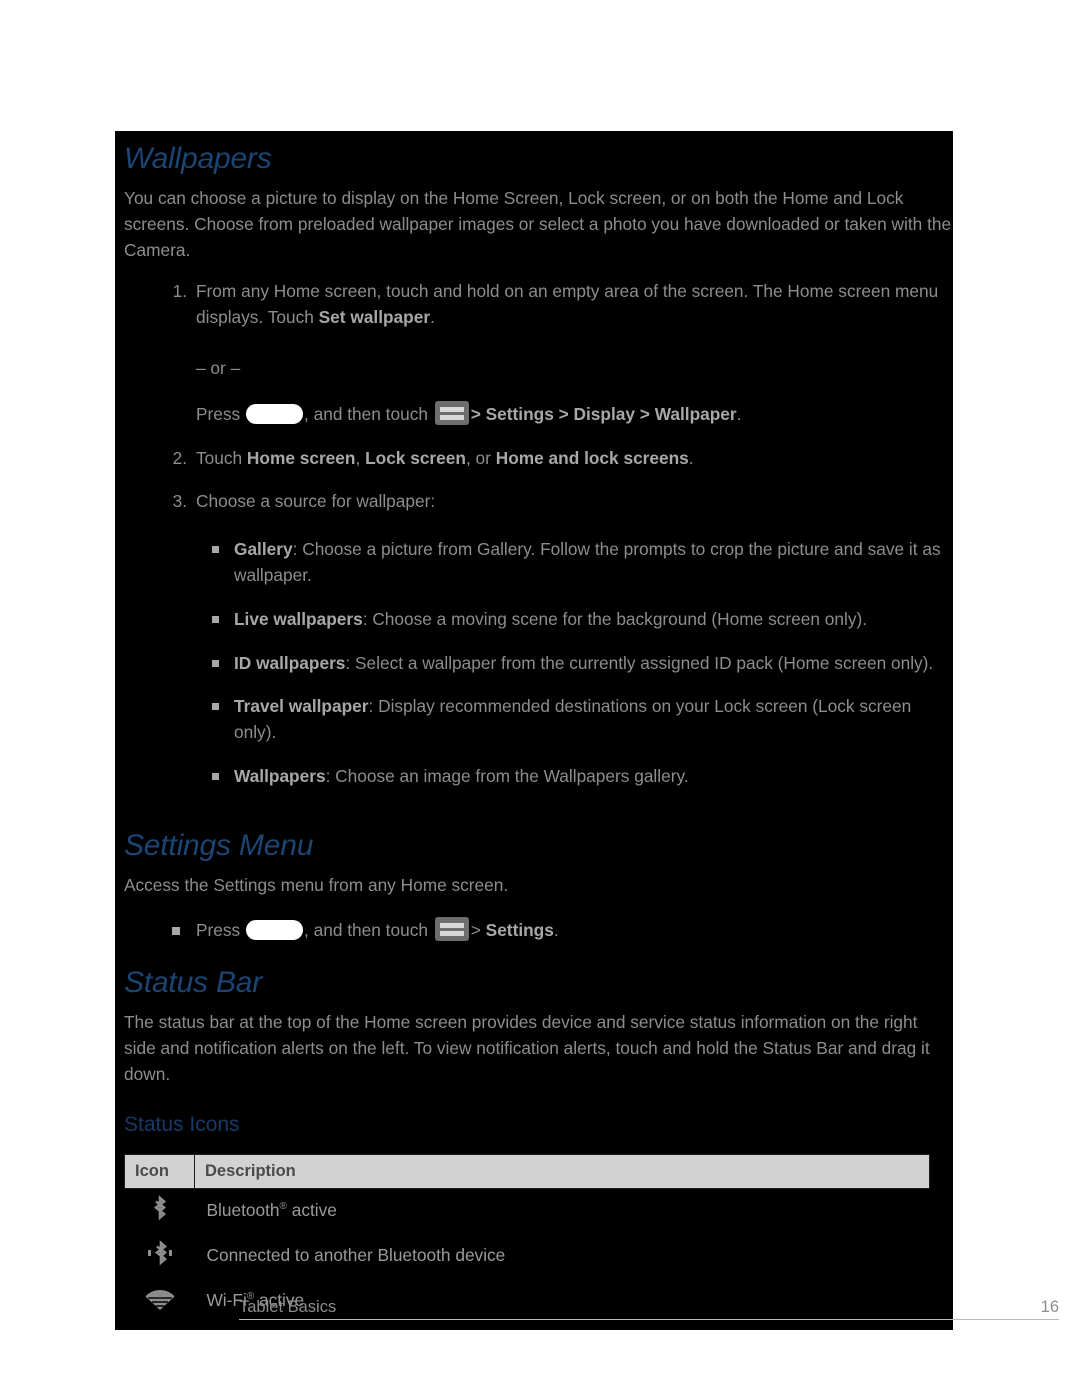  What do you see at coordinates (480, 457) in the screenshot?
I see `step-2-sep-2: , or` at bounding box center [480, 457].